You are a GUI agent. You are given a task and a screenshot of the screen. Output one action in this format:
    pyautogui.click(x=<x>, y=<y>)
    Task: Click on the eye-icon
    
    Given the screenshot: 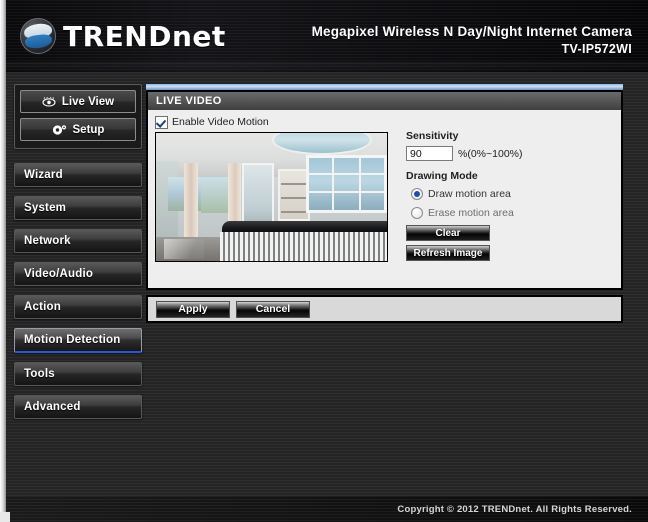 What is the action you would take?
    pyautogui.click(x=49, y=101)
    